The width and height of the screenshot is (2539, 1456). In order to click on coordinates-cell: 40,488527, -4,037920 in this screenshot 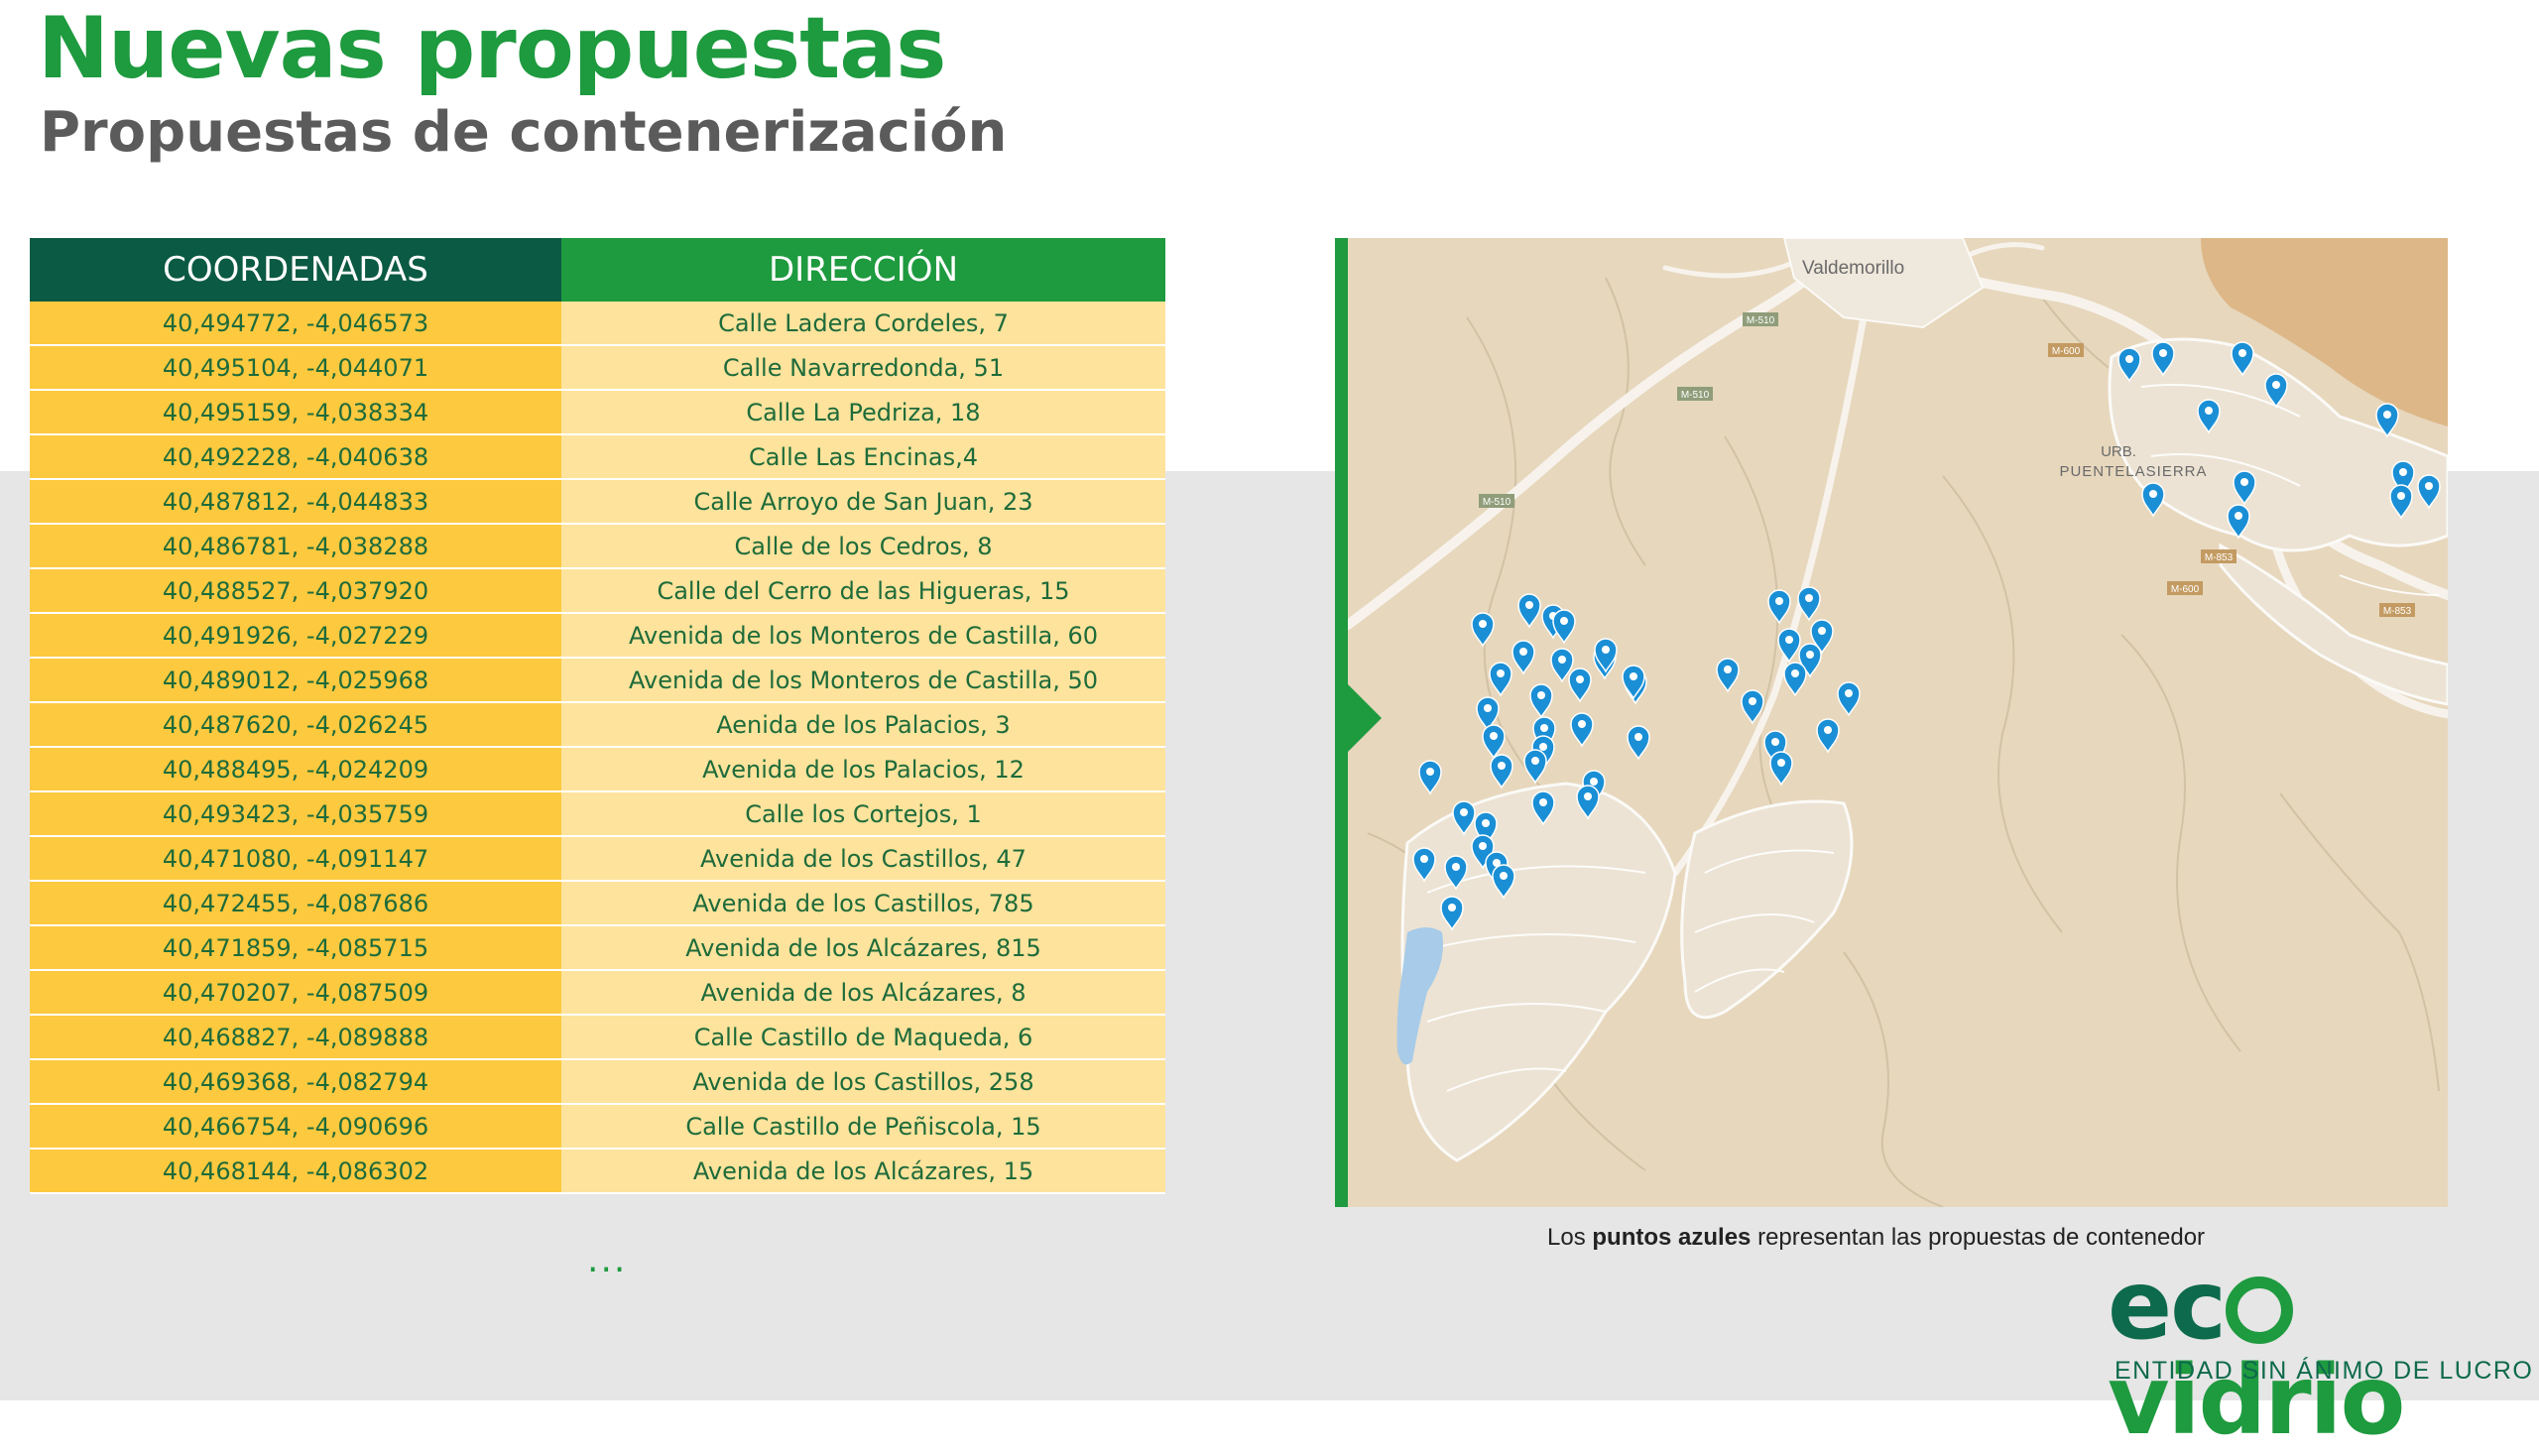, I will do `click(295, 591)`.